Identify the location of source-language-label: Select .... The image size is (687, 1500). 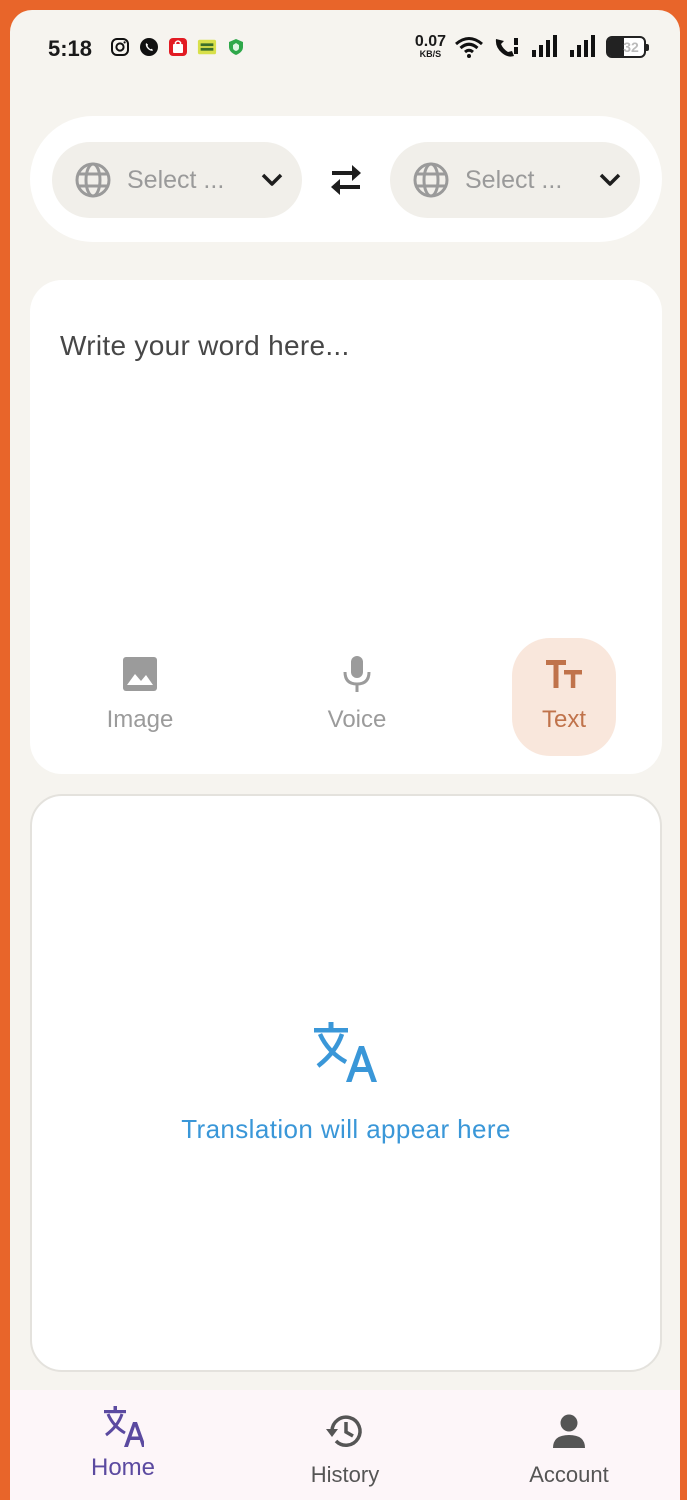
(176, 179).